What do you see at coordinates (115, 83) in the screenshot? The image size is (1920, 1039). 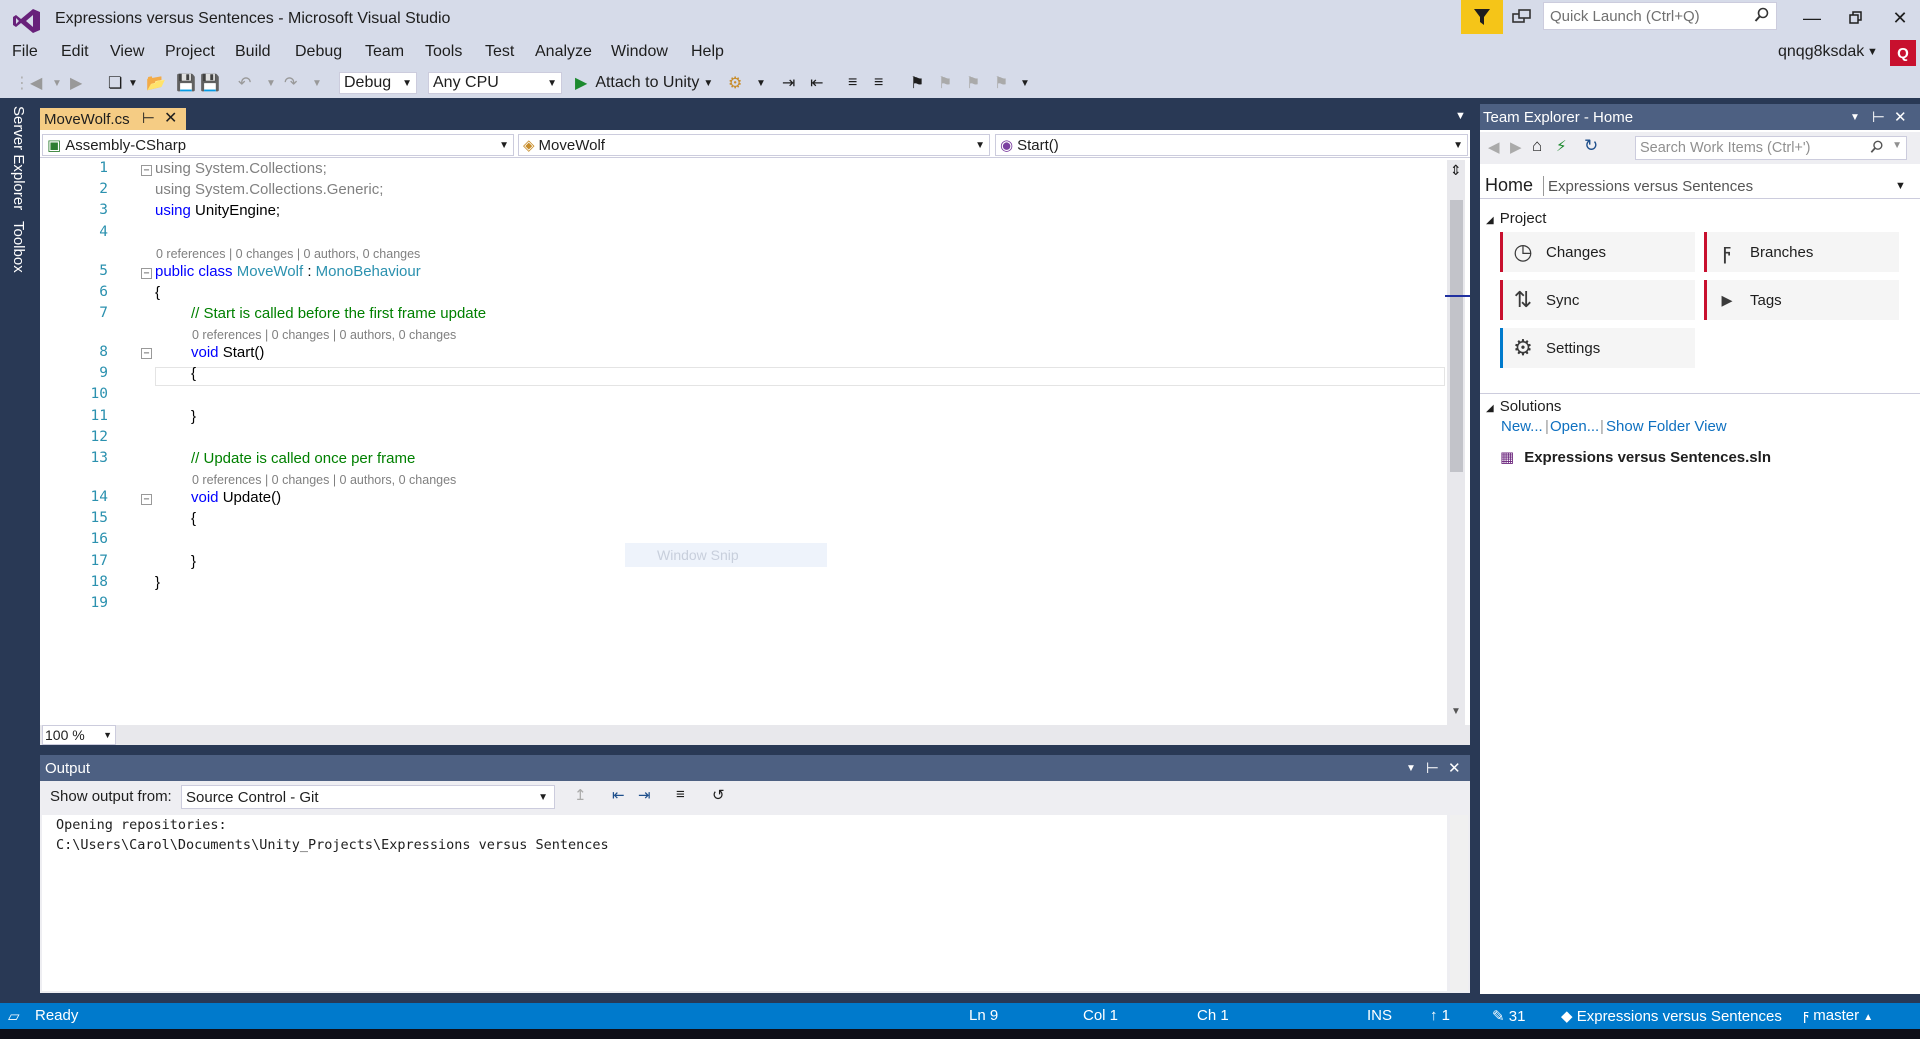 I see `new-project-button: ❏` at bounding box center [115, 83].